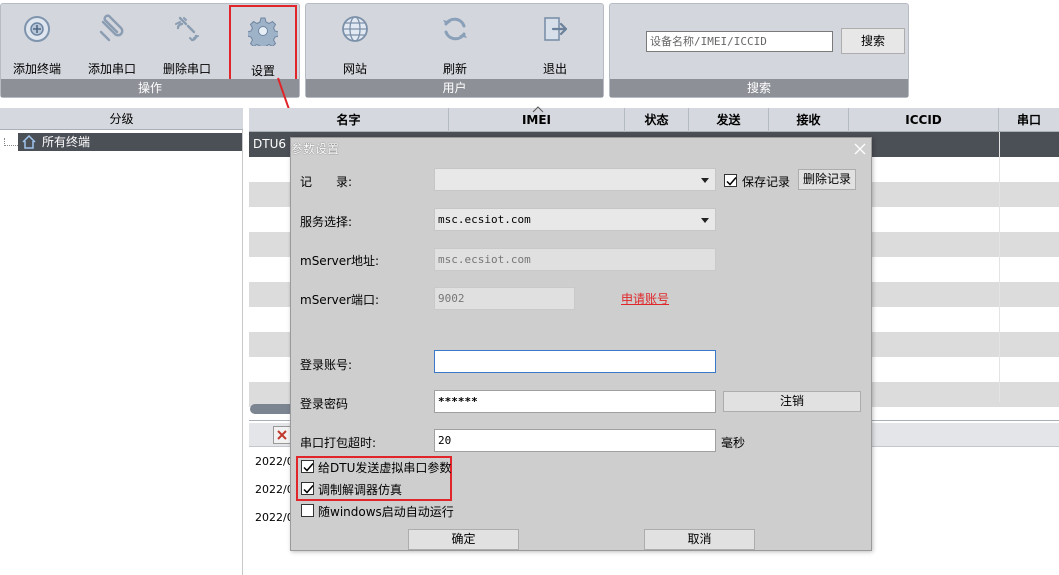  Describe the element at coordinates (121, 119) in the screenshot. I see `tree-header: 分级` at that location.